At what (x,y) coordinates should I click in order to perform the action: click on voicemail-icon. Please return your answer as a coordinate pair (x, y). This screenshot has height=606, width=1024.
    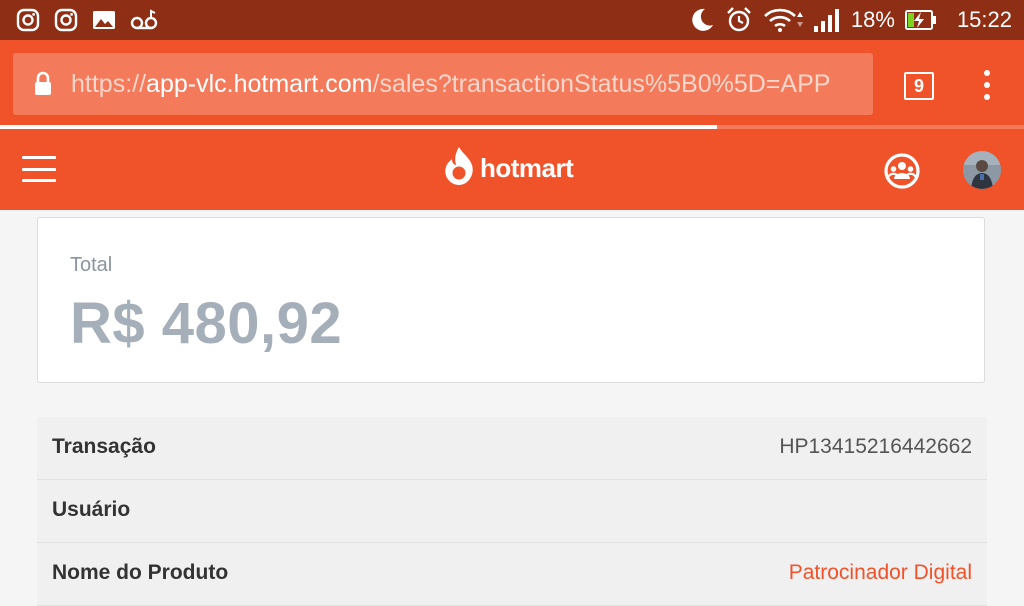
    Looking at the image, I should click on (144, 20).